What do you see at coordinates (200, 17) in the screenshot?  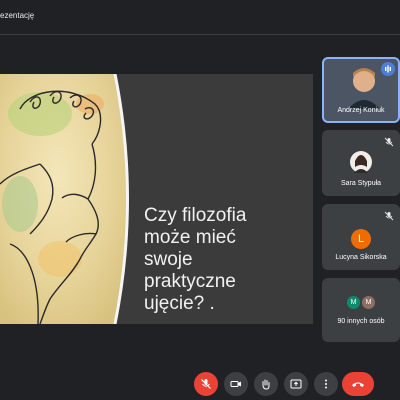 I see `top-bar: ezentację` at bounding box center [200, 17].